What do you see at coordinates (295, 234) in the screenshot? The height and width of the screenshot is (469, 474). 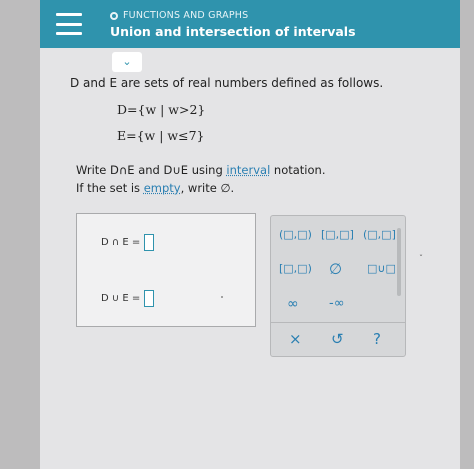 I see `open-open-interval-key: (□,□)` at bounding box center [295, 234].